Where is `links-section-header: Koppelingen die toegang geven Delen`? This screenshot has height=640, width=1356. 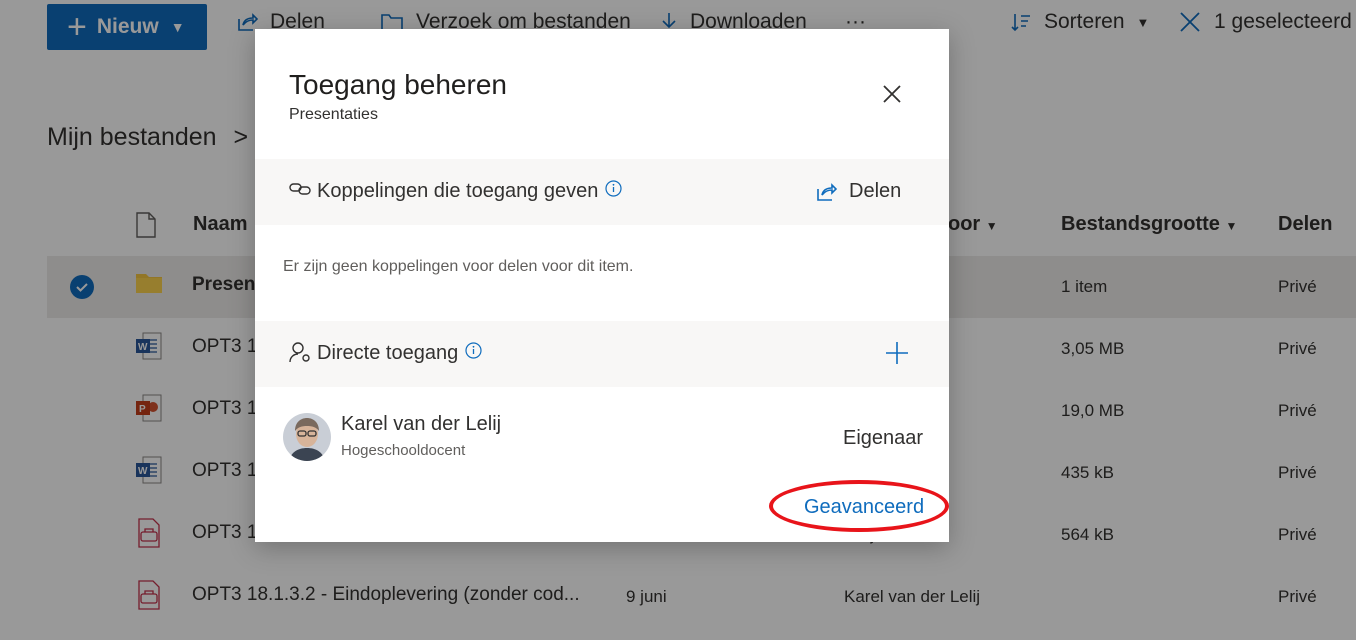
links-section-header: Koppelingen die toegang geven Delen is located at coordinates (602, 192).